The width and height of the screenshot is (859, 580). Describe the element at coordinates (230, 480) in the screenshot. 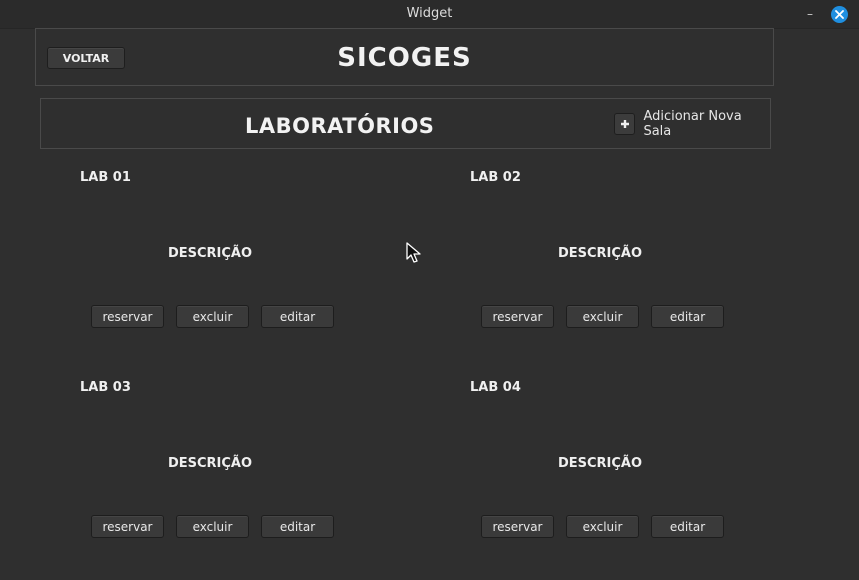

I see `lab-card: LAB 03 DESCRIÇÃO reservar excluir editar` at that location.